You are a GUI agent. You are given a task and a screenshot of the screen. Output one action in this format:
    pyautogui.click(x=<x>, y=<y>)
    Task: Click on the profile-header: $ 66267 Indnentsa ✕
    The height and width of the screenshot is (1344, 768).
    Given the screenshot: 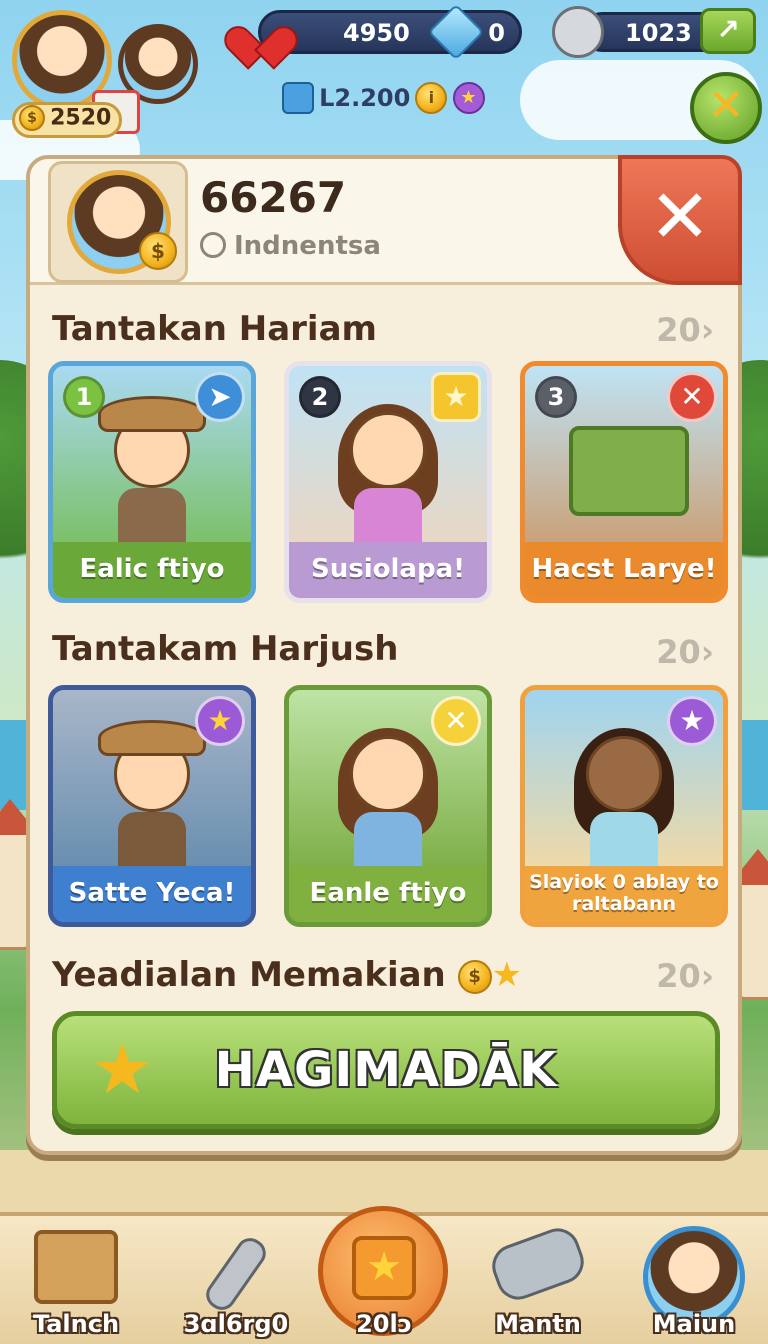 What is the action you would take?
    pyautogui.click(x=386, y=220)
    